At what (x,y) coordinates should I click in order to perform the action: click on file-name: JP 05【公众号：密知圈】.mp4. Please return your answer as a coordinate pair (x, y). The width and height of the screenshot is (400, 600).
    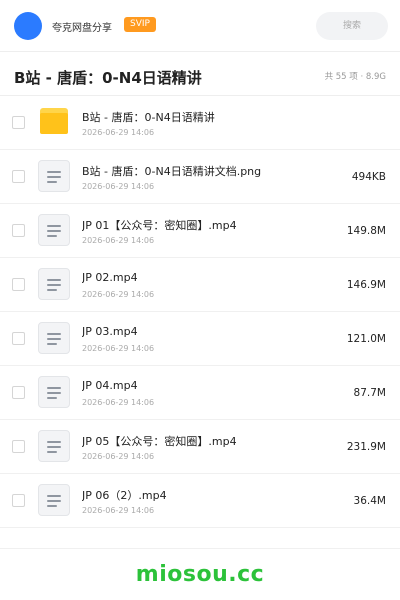
    Looking at the image, I should click on (159, 441).